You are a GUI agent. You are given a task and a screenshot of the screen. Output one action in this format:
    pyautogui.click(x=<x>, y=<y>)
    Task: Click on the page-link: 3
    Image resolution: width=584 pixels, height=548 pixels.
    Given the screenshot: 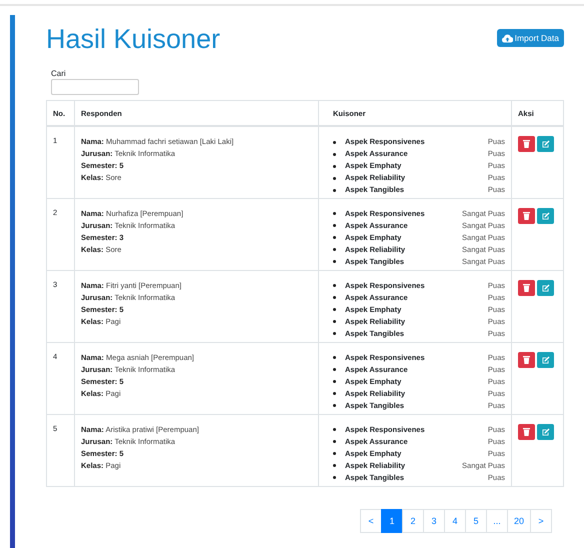 What is the action you would take?
    pyautogui.click(x=433, y=520)
    